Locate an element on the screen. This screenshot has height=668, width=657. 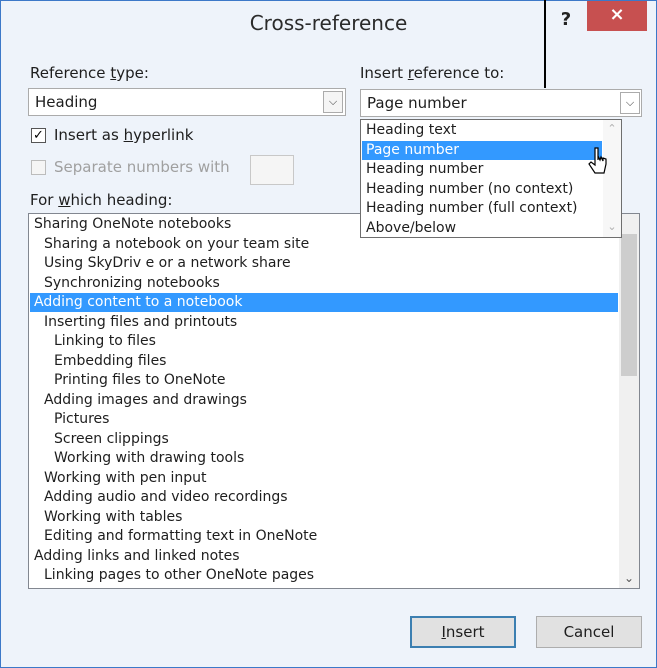
cancel-button: Cancel is located at coordinates (589, 632).